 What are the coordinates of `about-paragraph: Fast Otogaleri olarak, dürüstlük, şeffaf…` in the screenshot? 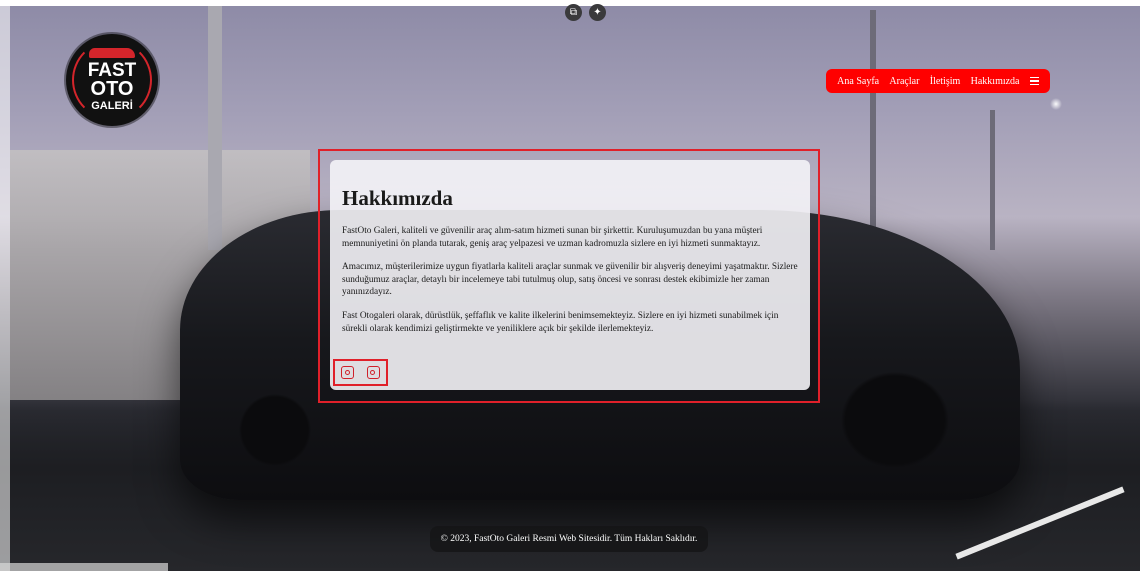 It's located at (560, 322).